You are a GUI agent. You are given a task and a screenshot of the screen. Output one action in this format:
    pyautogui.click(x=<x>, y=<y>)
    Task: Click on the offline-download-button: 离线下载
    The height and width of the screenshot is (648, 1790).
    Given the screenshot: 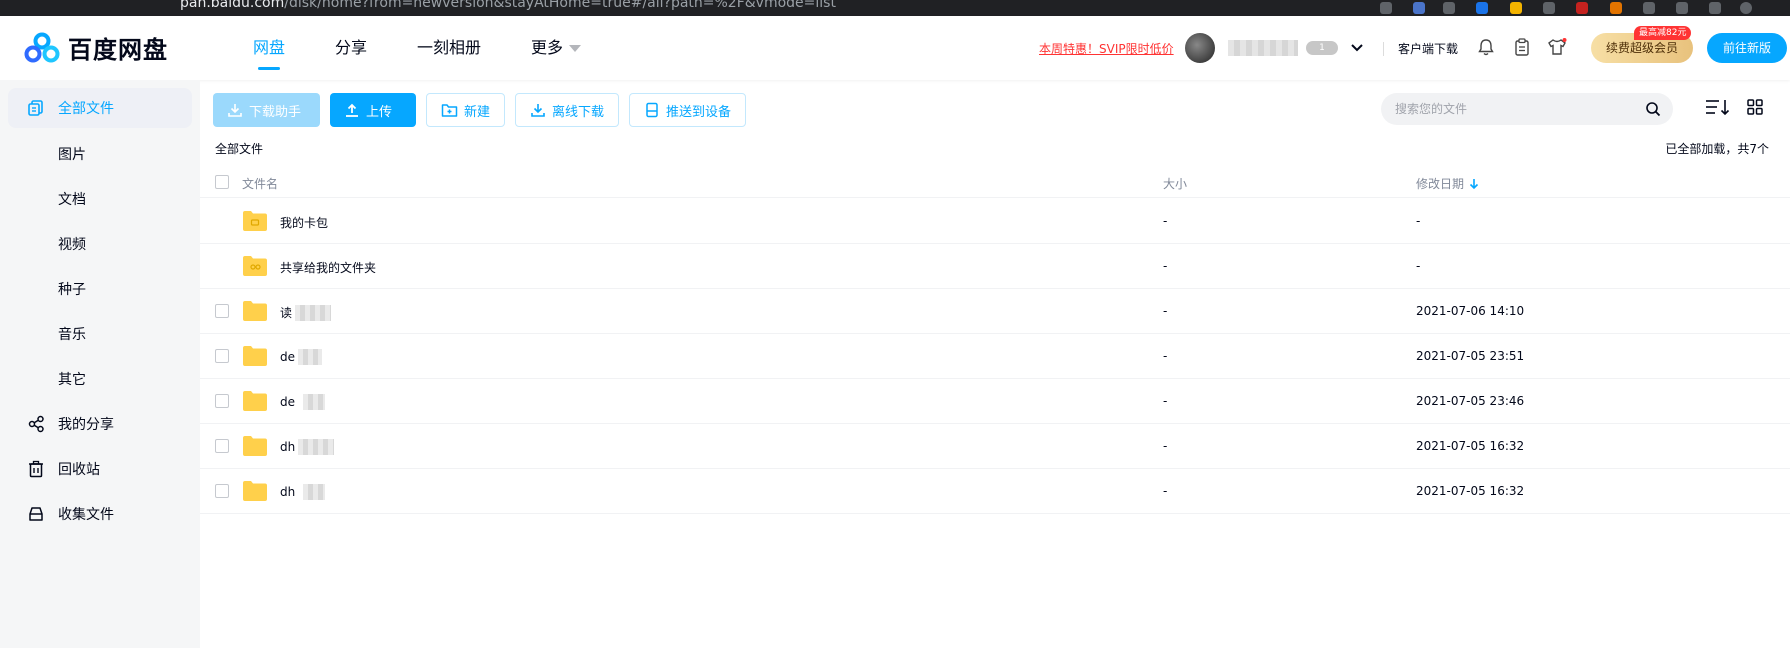 What is the action you would take?
    pyautogui.click(x=567, y=110)
    